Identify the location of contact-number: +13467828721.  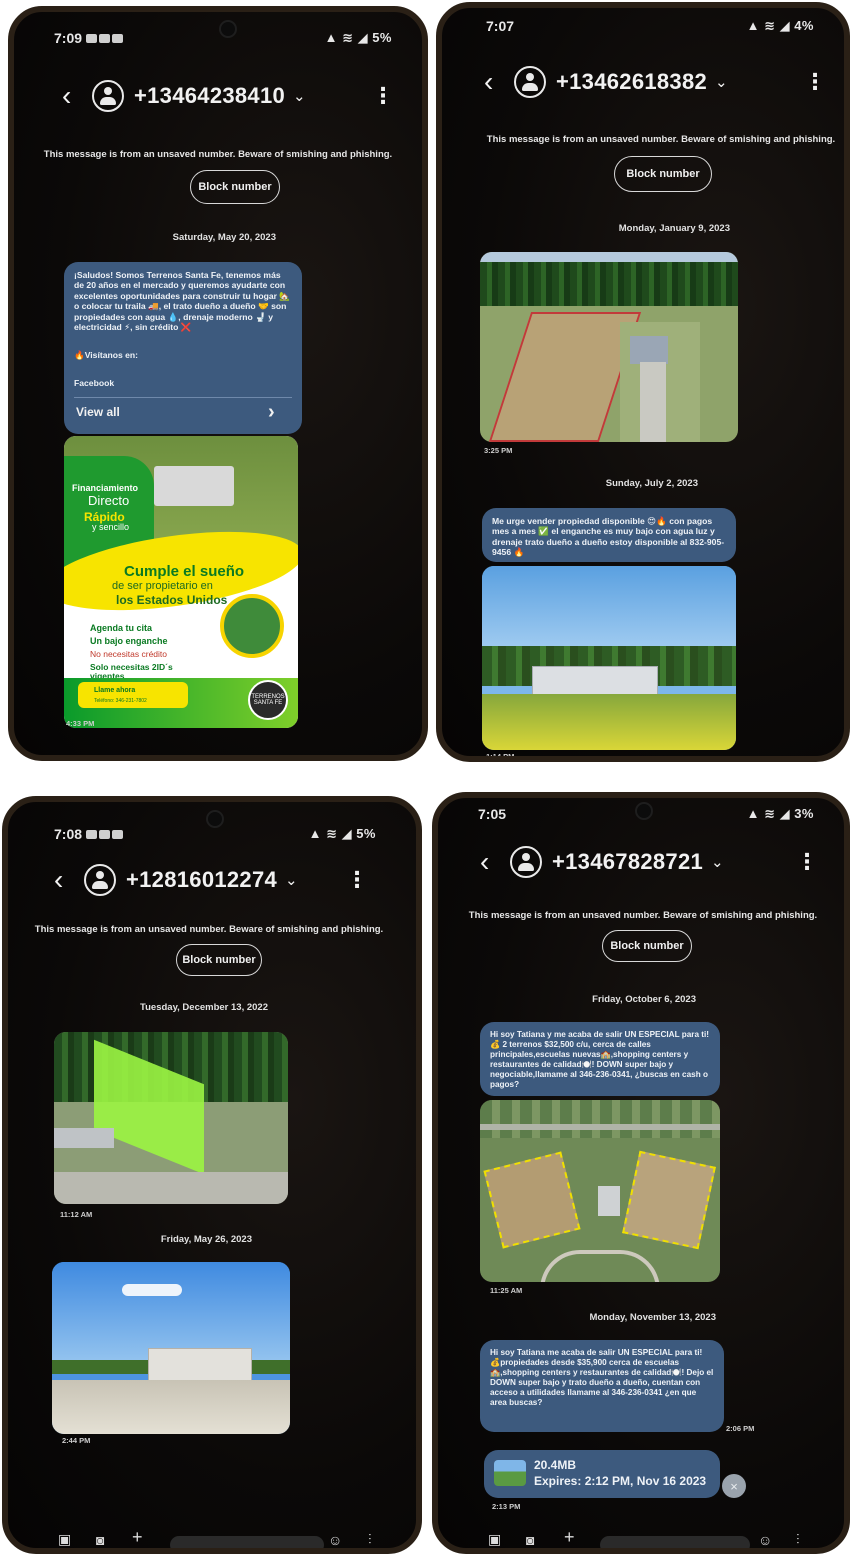
(627, 862).